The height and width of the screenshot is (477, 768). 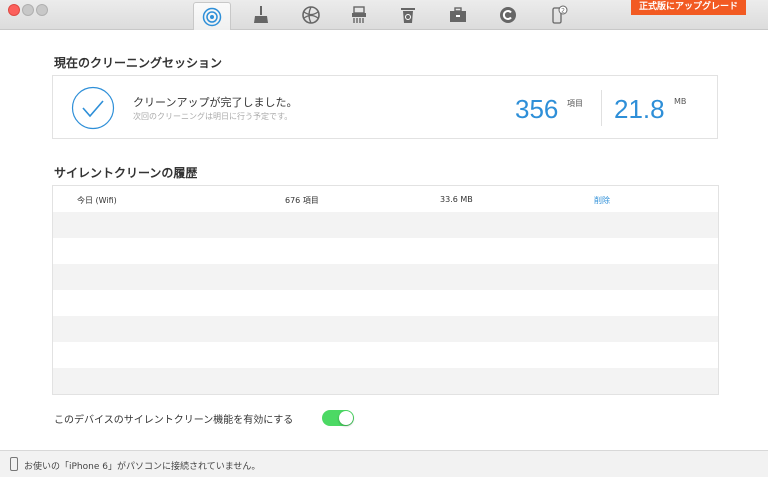 I want to click on session-next-schedule: 次回のクリーニングは明日に行う予定です。, so click(x=213, y=116).